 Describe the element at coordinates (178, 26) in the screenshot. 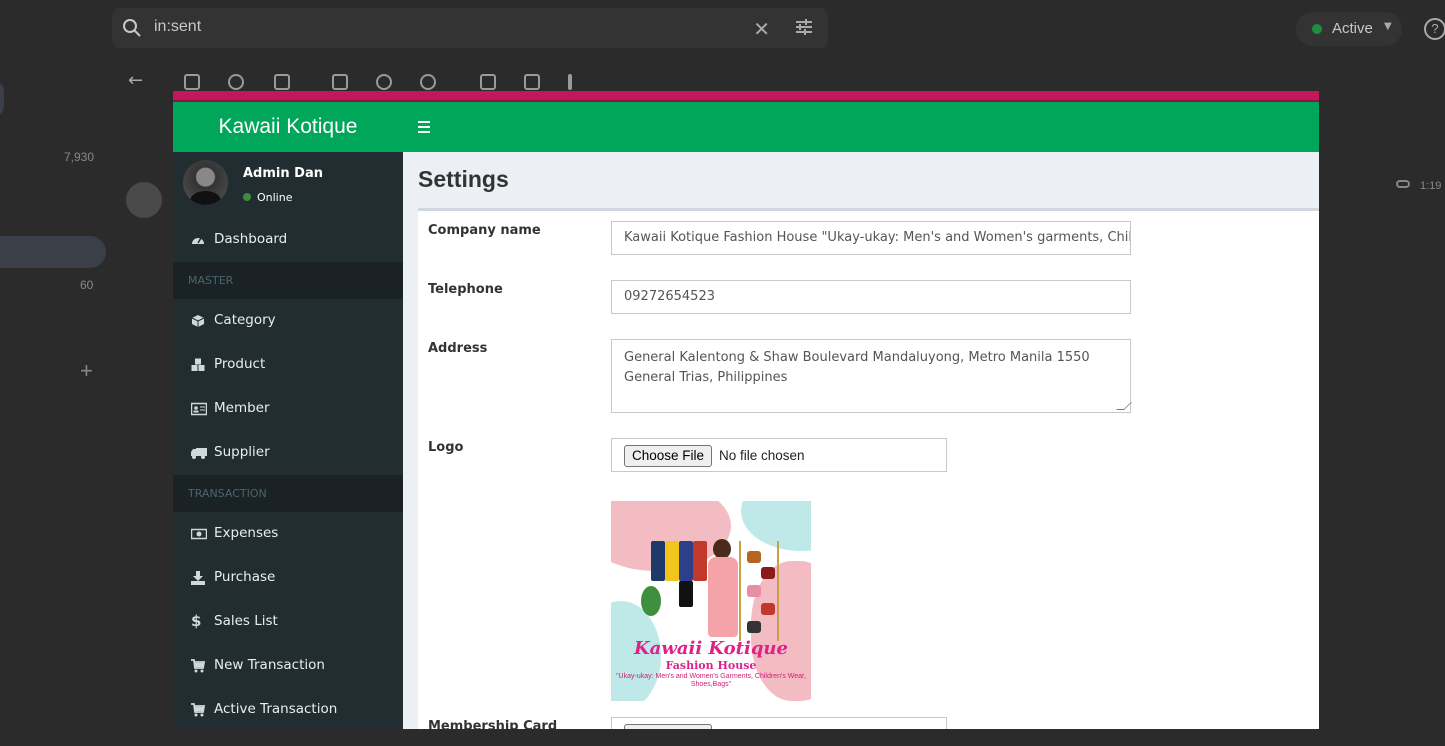

I see `search-query-text: in:sent` at that location.